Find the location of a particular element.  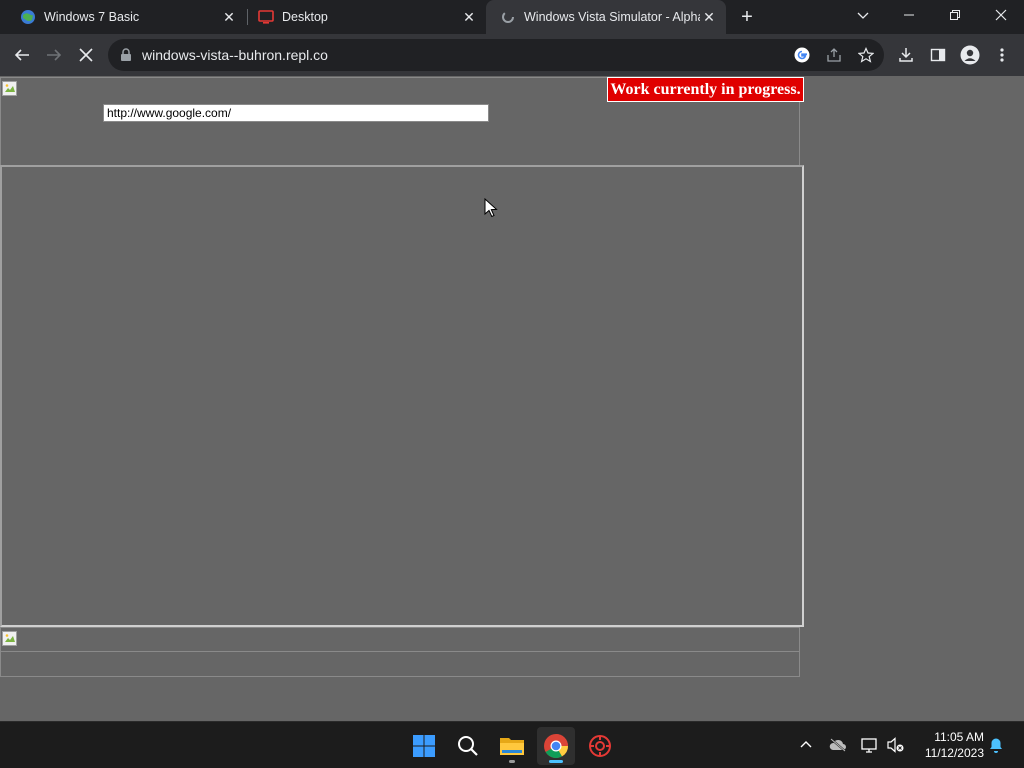

running-indicator is located at coordinates (512, 761).